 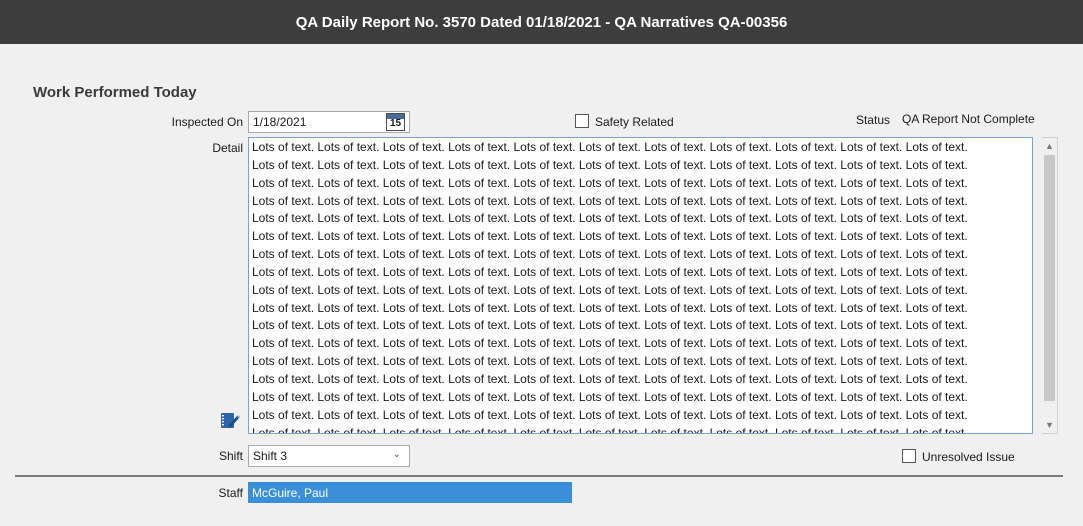 I want to click on chevron-up-icon: ▲, so click(x=1049, y=146).